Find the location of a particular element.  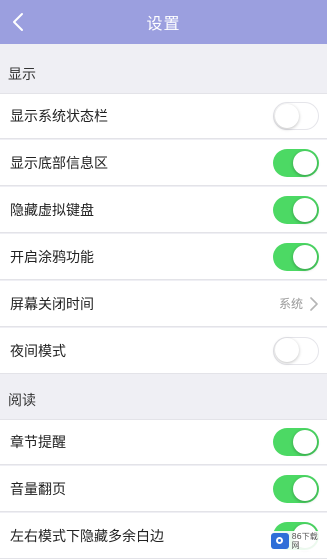

volume-page-toggle is located at coordinates (296, 488).